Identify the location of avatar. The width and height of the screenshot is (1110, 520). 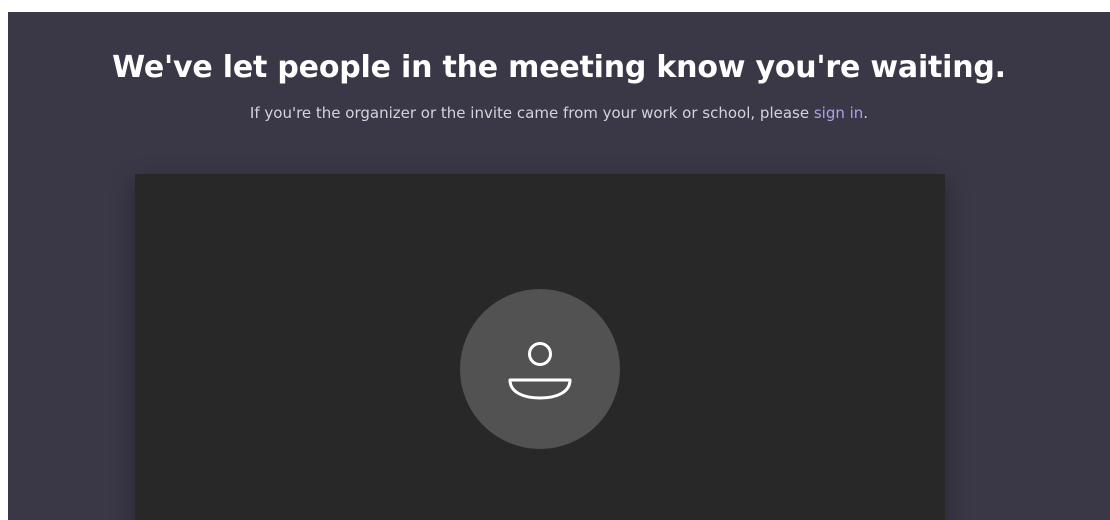
(540, 369).